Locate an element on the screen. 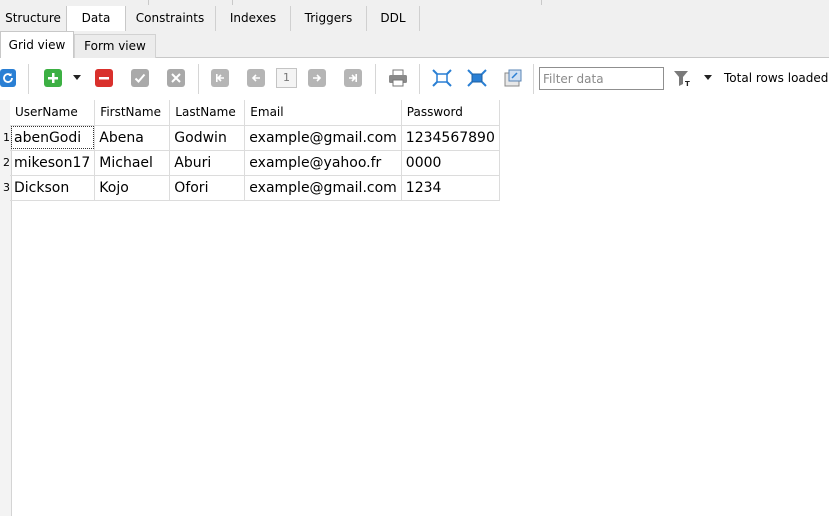 The height and width of the screenshot is (516, 829). grid-cell: example@yahoo.fr is located at coordinates (323, 163).